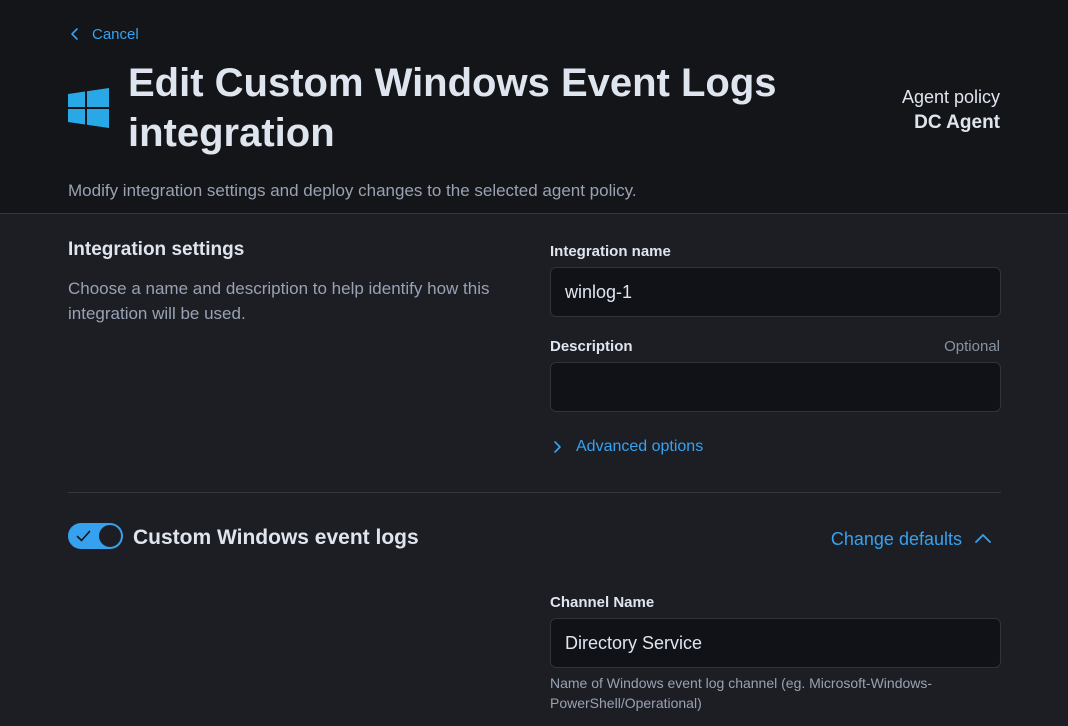 The width and height of the screenshot is (1068, 726). I want to click on change-defaults-button: Change defaults, so click(911, 539).